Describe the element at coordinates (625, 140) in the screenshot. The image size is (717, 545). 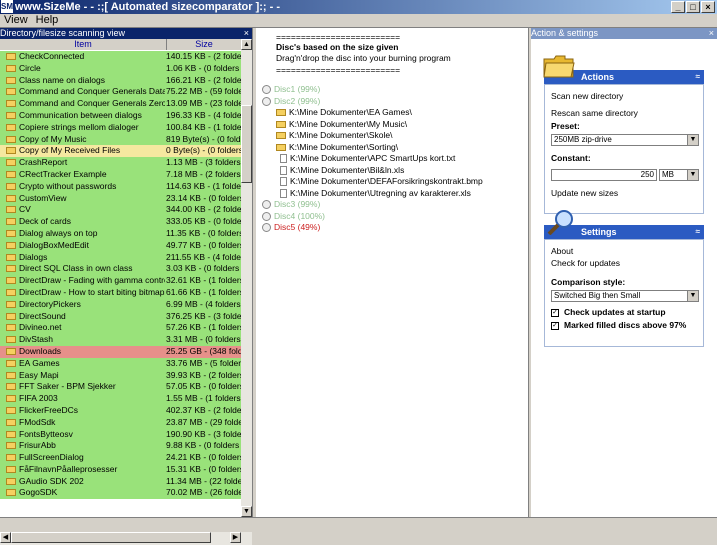
I see `preset-select: 250MB zip-drive ▼` at that location.